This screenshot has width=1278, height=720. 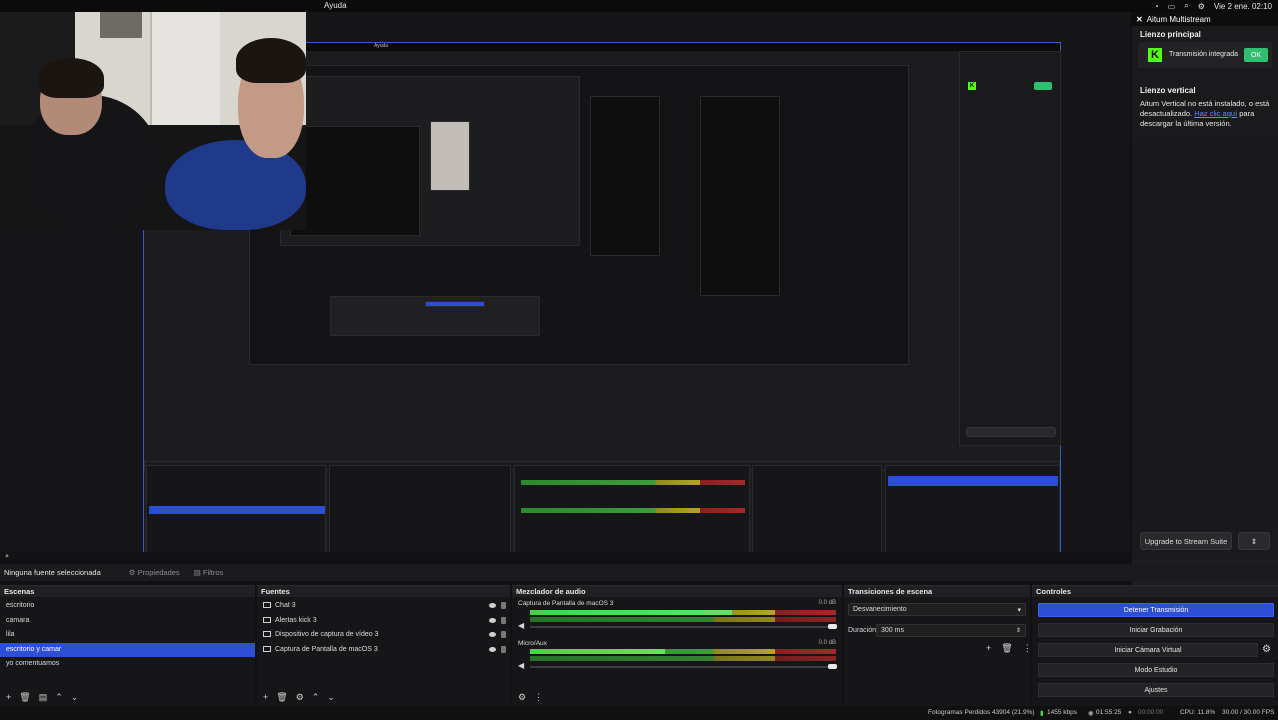 I want to click on sources-footer: + 🗑 ⚙ ⌃ ⌄, so click(x=383, y=697).